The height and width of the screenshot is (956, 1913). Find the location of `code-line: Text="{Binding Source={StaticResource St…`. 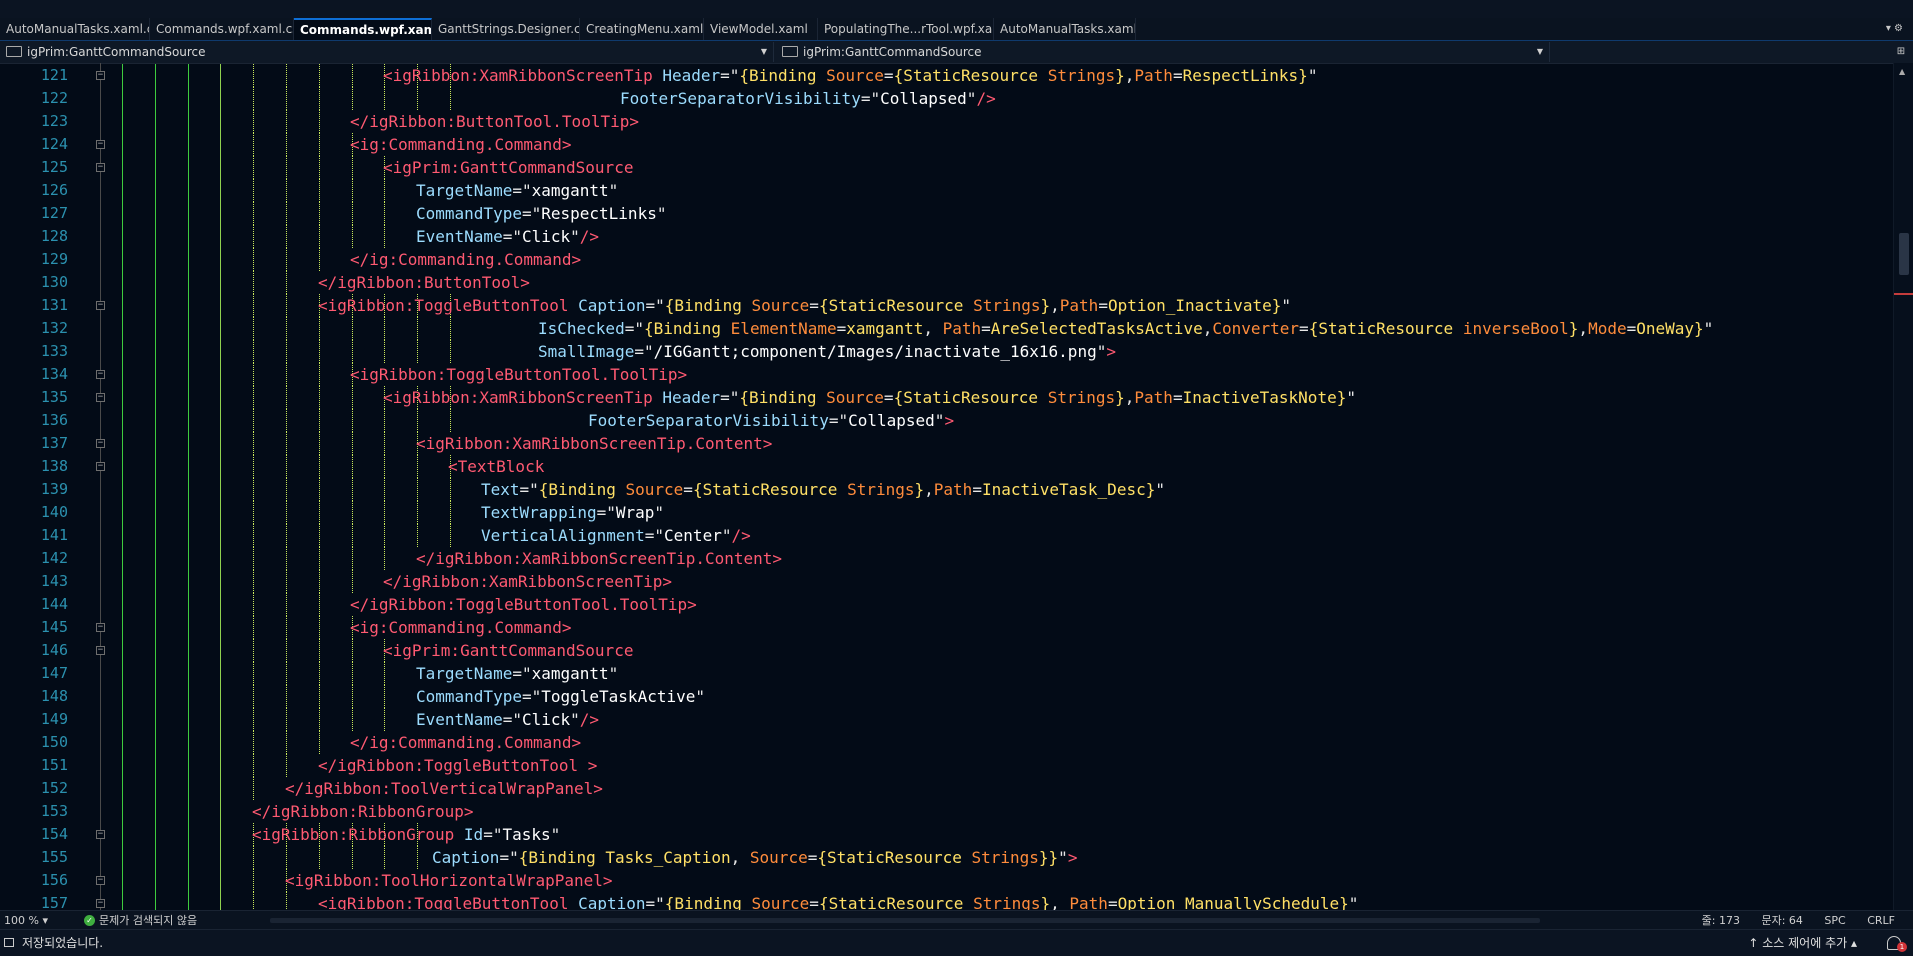

code-line: Text="{Binding Source={StaticResource St… is located at coordinates (823, 489).